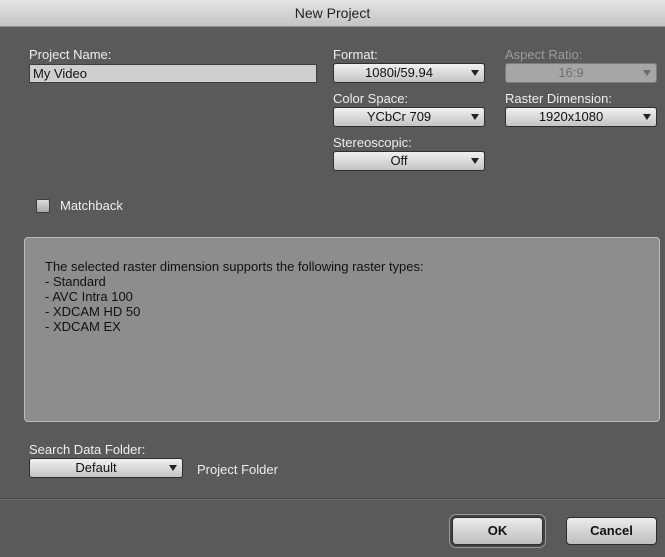 The height and width of the screenshot is (557, 665). I want to click on raster-dimension-value: 1920x1080, so click(571, 116).